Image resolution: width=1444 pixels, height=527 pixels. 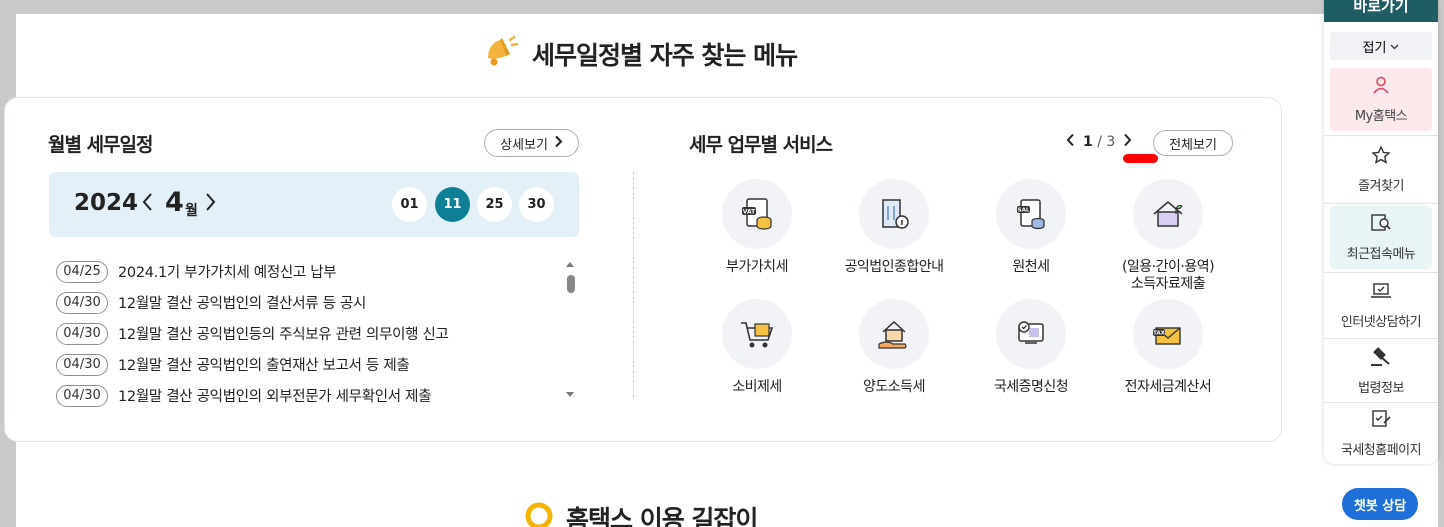 What do you see at coordinates (1381, 254) in the screenshot?
I see `quick-item-label: 최근접속메뉴` at bounding box center [1381, 254].